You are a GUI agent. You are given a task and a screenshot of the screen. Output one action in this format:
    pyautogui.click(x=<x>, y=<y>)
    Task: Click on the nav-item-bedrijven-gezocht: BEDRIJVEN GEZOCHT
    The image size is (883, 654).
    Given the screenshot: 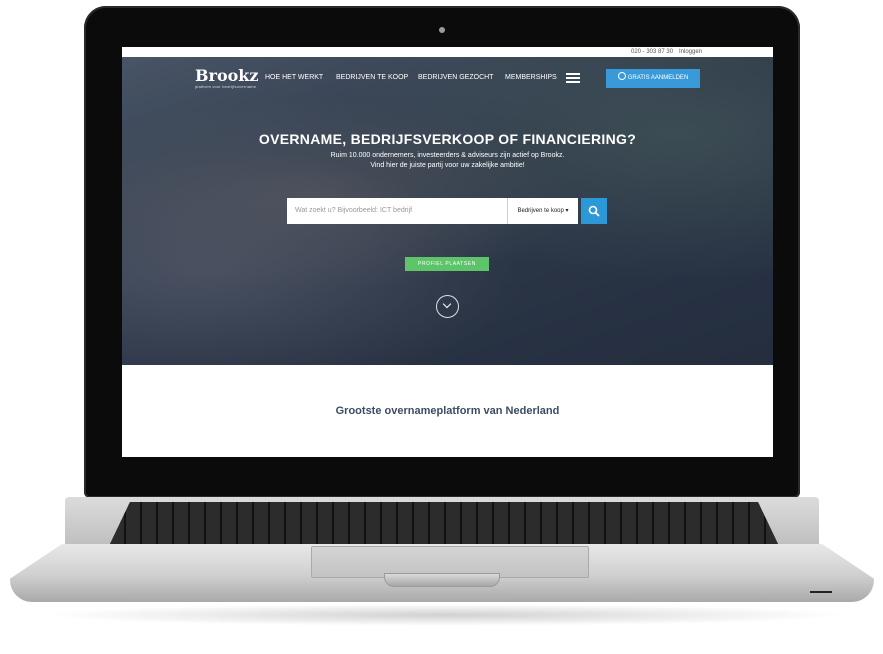 What is the action you would take?
    pyautogui.click(x=455, y=77)
    